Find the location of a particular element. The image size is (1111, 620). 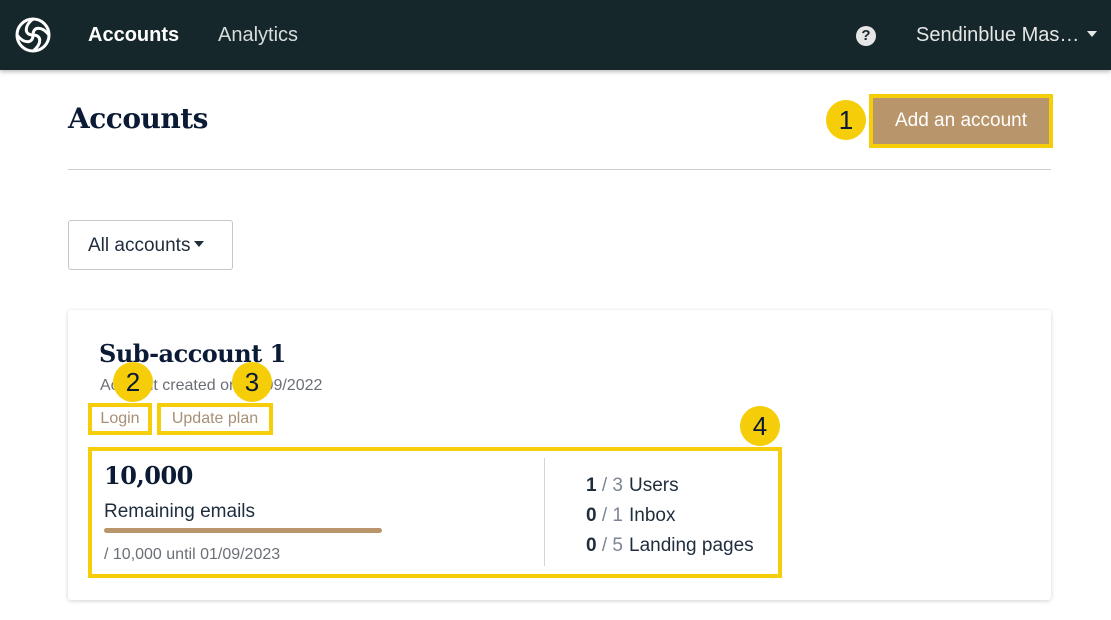

inbox-limit: 1 is located at coordinates (617, 515).